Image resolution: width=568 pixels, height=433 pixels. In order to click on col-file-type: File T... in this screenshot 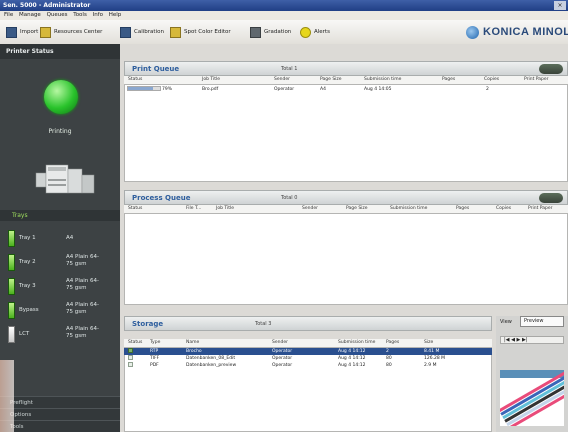, I will do `click(193, 209)`.